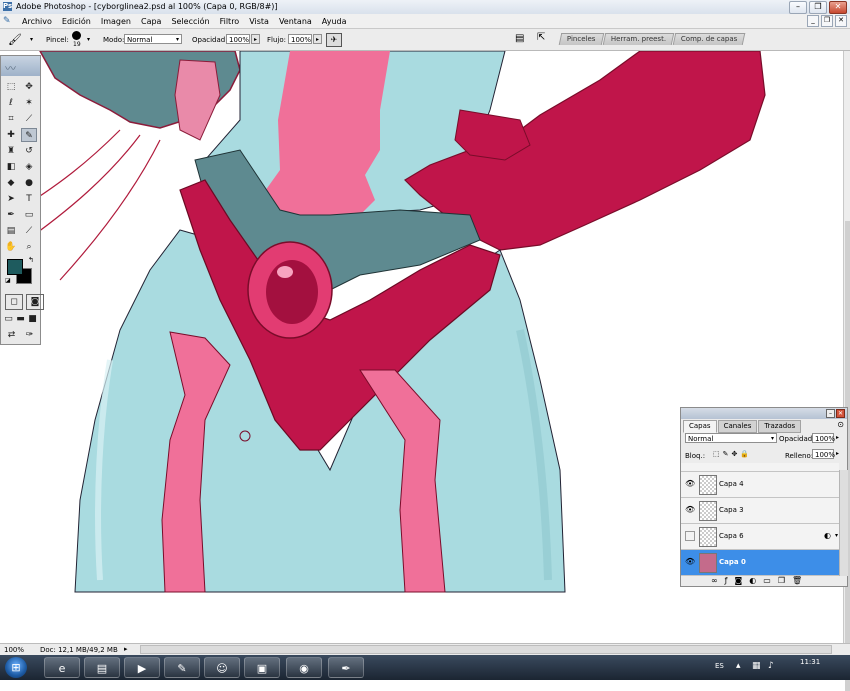  I want to click on minimize-button: –, so click(798, 7).